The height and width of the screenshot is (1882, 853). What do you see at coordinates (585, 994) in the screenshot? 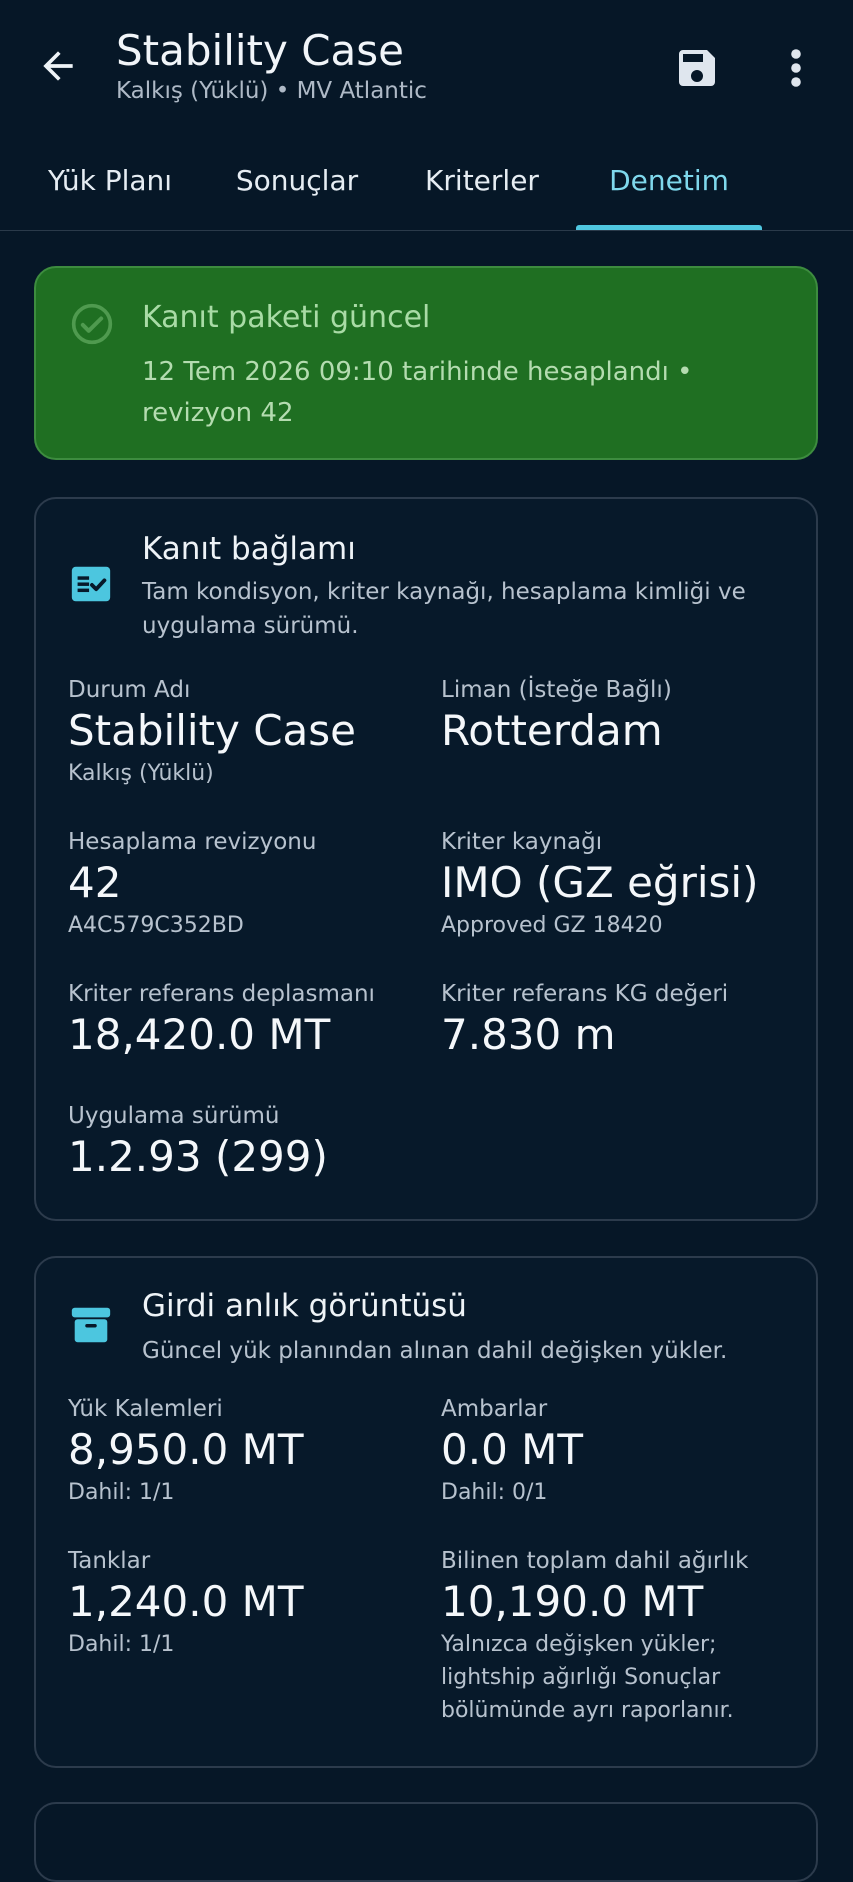
I see `field-label: Kriter referans KG değeri` at bounding box center [585, 994].